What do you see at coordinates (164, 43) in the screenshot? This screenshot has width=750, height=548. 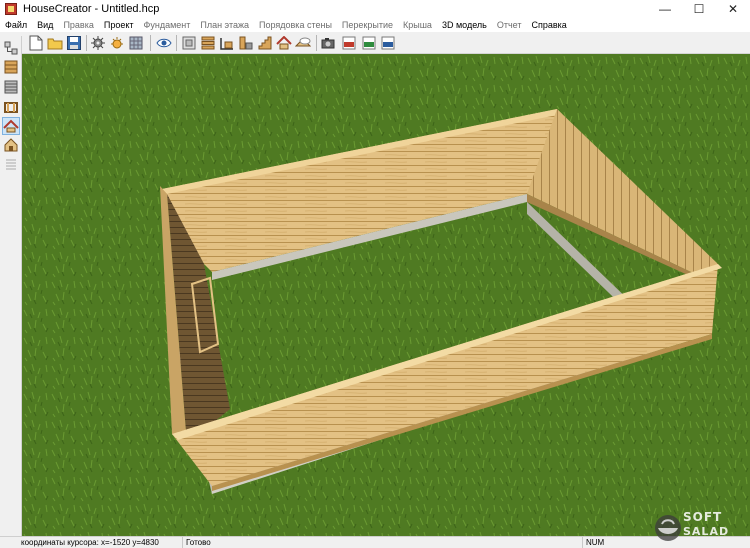 I see `view-eye-icon` at bounding box center [164, 43].